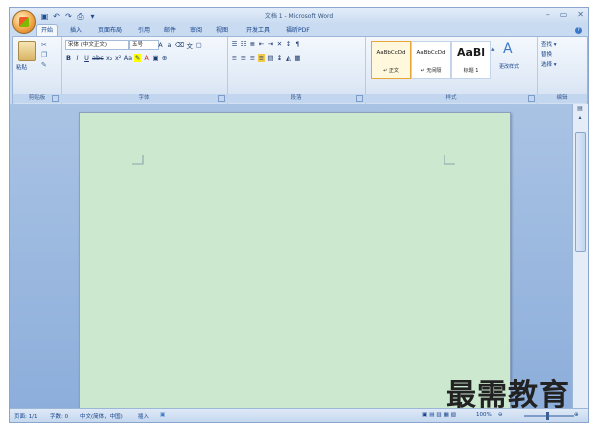 The height and width of the screenshot is (429, 599). What do you see at coordinates (118, 58) in the screenshot?
I see `superscript-button: x²` at bounding box center [118, 58].